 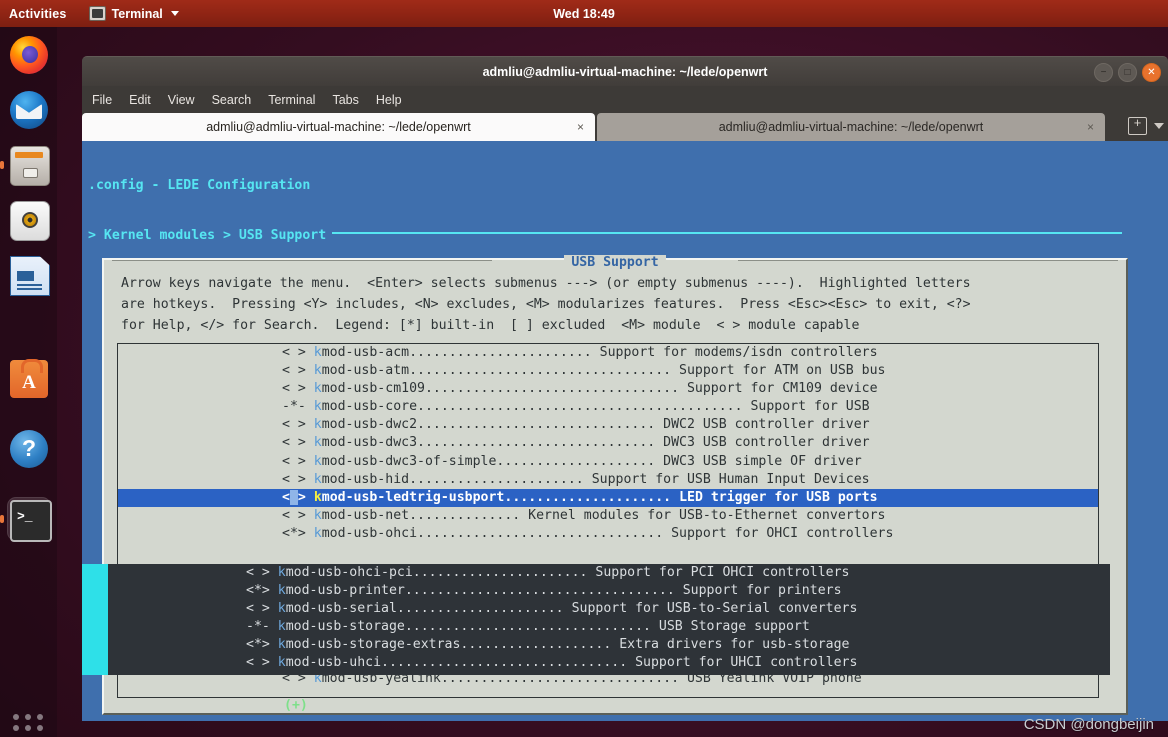 I want to click on close-icon: ✕, so click(x=1151, y=72).